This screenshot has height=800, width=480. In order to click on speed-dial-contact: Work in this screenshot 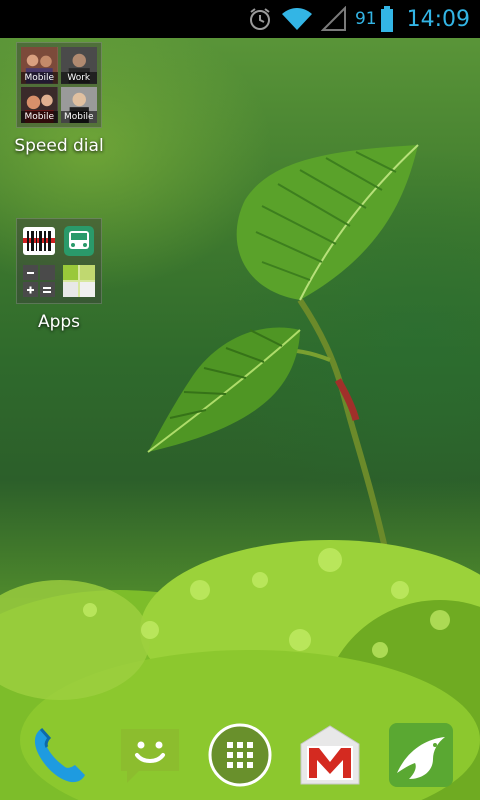, I will do `click(78, 65)`.